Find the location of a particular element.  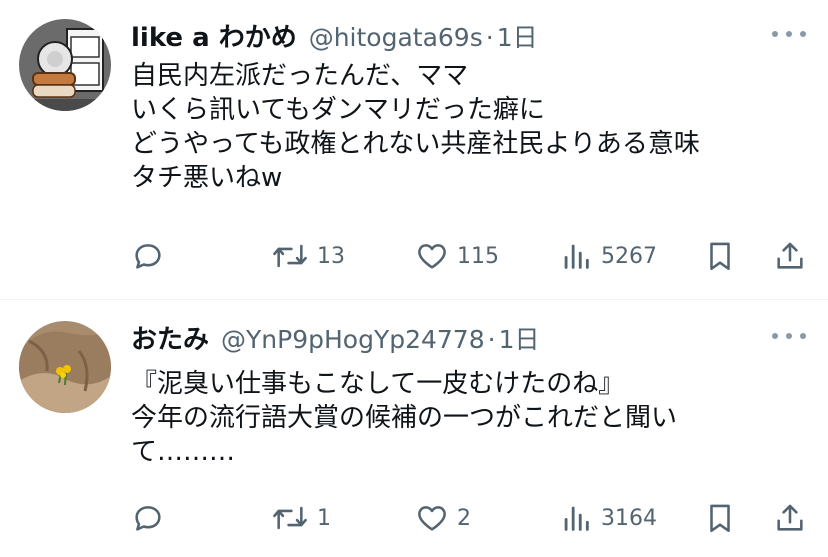

tweet-line: 自民内左派だったんだ、ママ is located at coordinates (300, 76).